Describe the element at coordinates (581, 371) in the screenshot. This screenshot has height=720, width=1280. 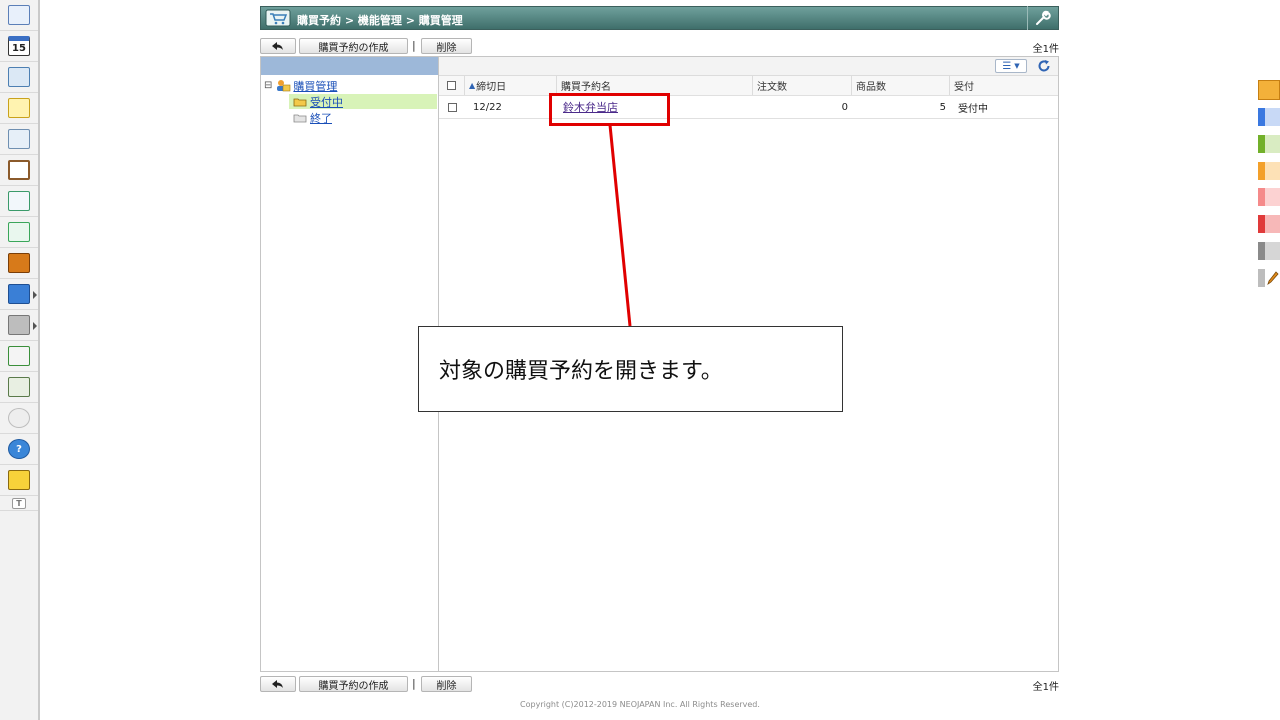
I see `callout-text: 対象の購買予約を開きます。` at that location.